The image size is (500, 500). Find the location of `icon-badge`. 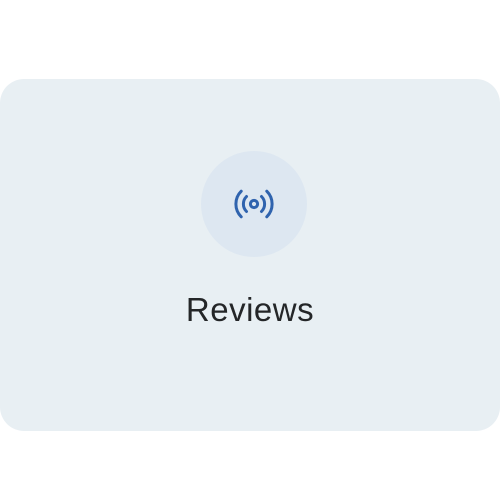

icon-badge is located at coordinates (254, 204).